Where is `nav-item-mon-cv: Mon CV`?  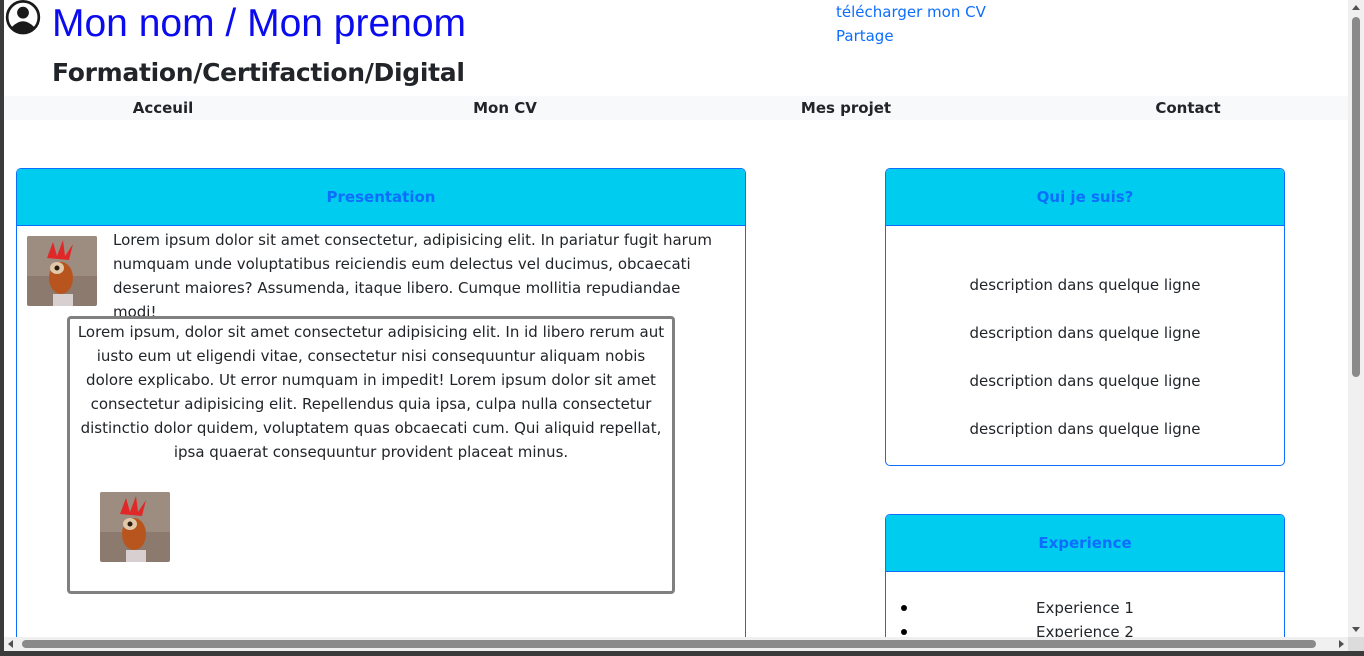 nav-item-mon-cv: Mon CV is located at coordinates (505, 108).